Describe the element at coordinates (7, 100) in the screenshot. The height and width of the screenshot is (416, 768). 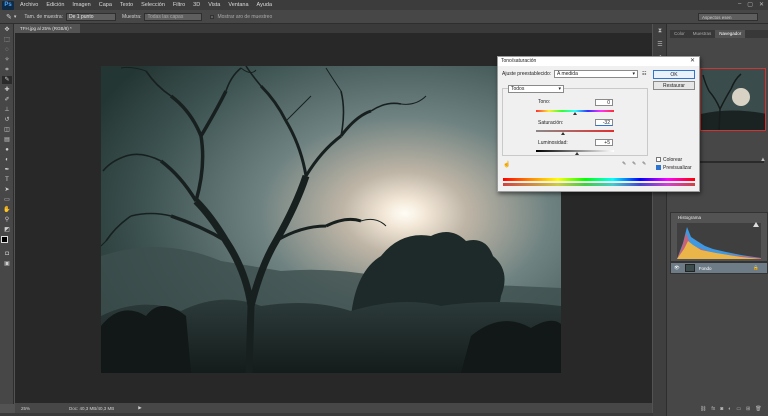
I see `brush-tool-icon: ✐` at that location.